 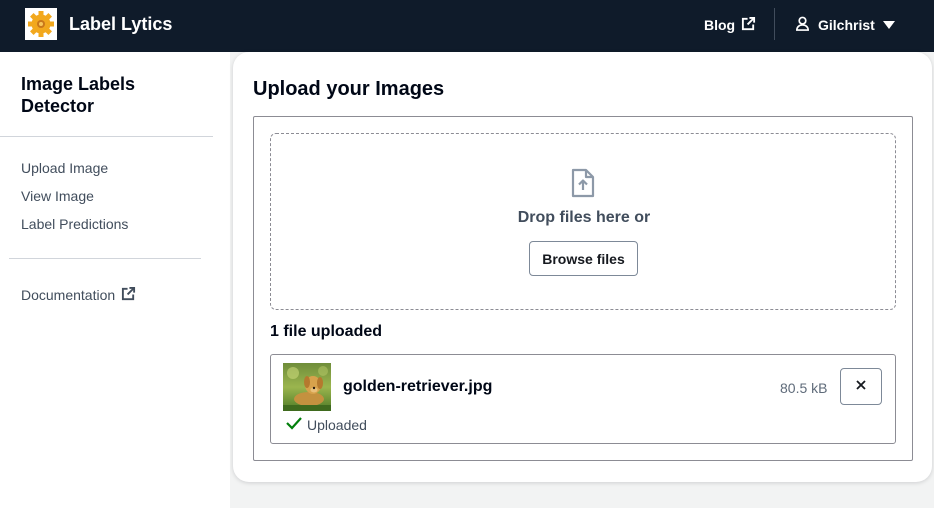 I want to click on upload-status-label: Uploaded, so click(x=337, y=424).